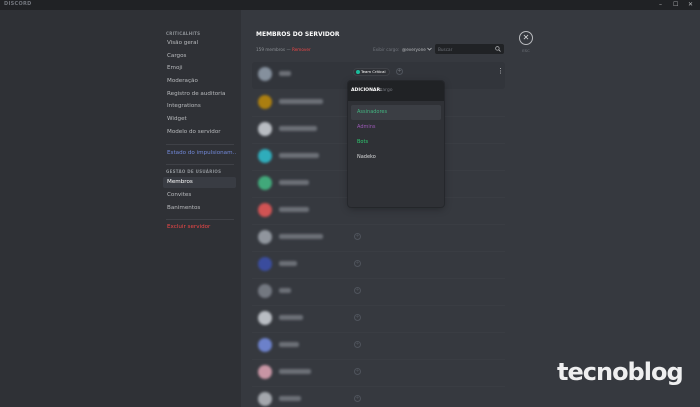  Describe the element at coordinates (498, 49) in the screenshot. I see `search-icon` at that location.